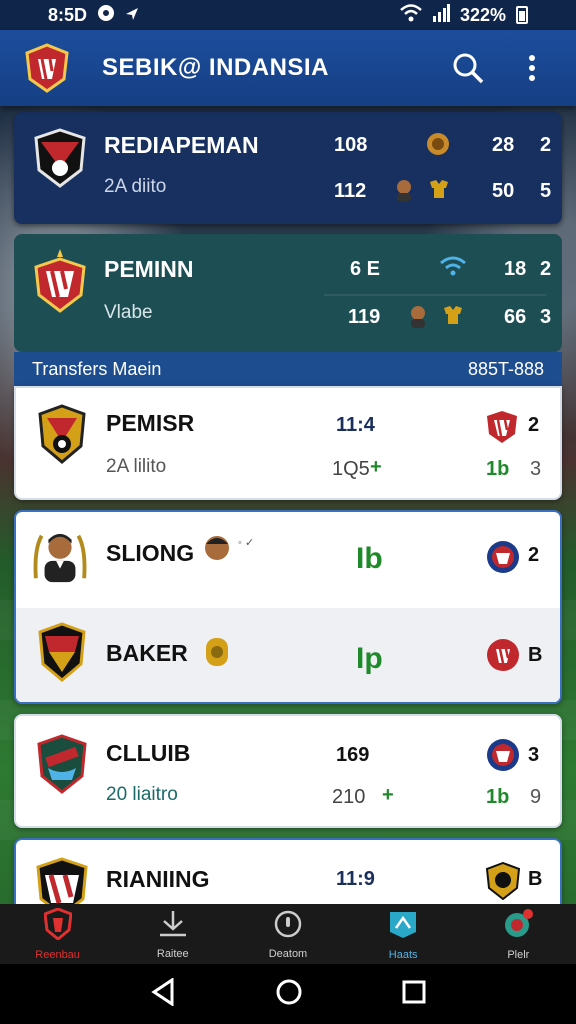 Image resolution: width=576 pixels, height=1024 pixels. I want to click on section-range: 885T-888, so click(505, 368).